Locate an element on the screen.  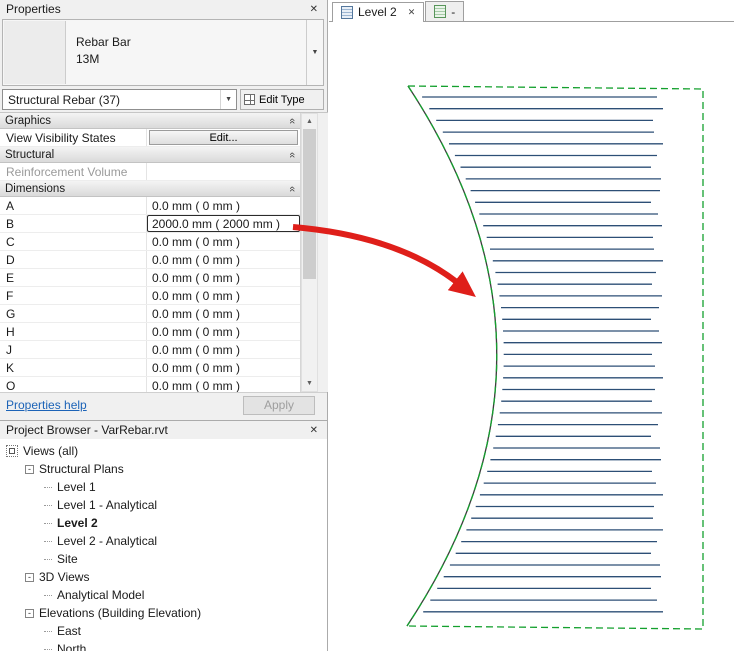
project-browser-title: Project Browser - VarRebar.rvt is located at coordinates (87, 430).